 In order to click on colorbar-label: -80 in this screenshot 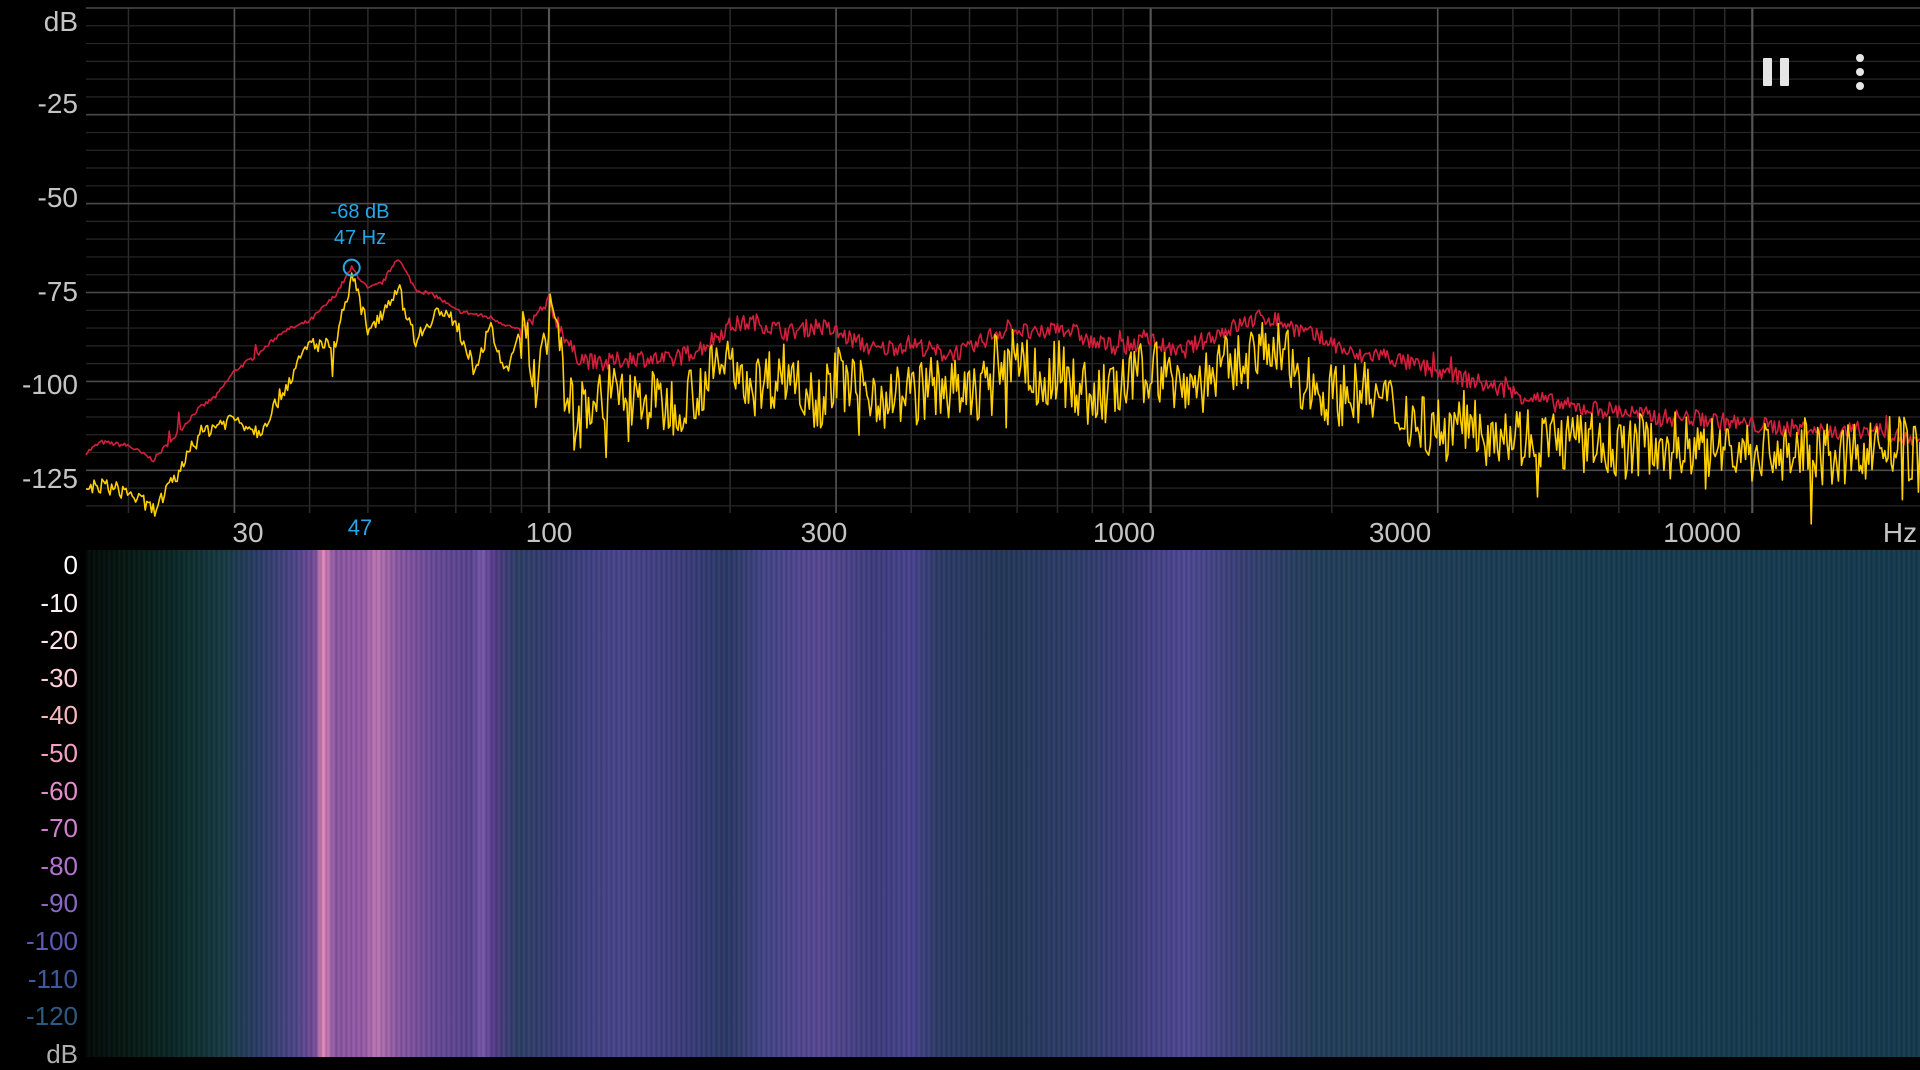, I will do `click(59, 865)`.